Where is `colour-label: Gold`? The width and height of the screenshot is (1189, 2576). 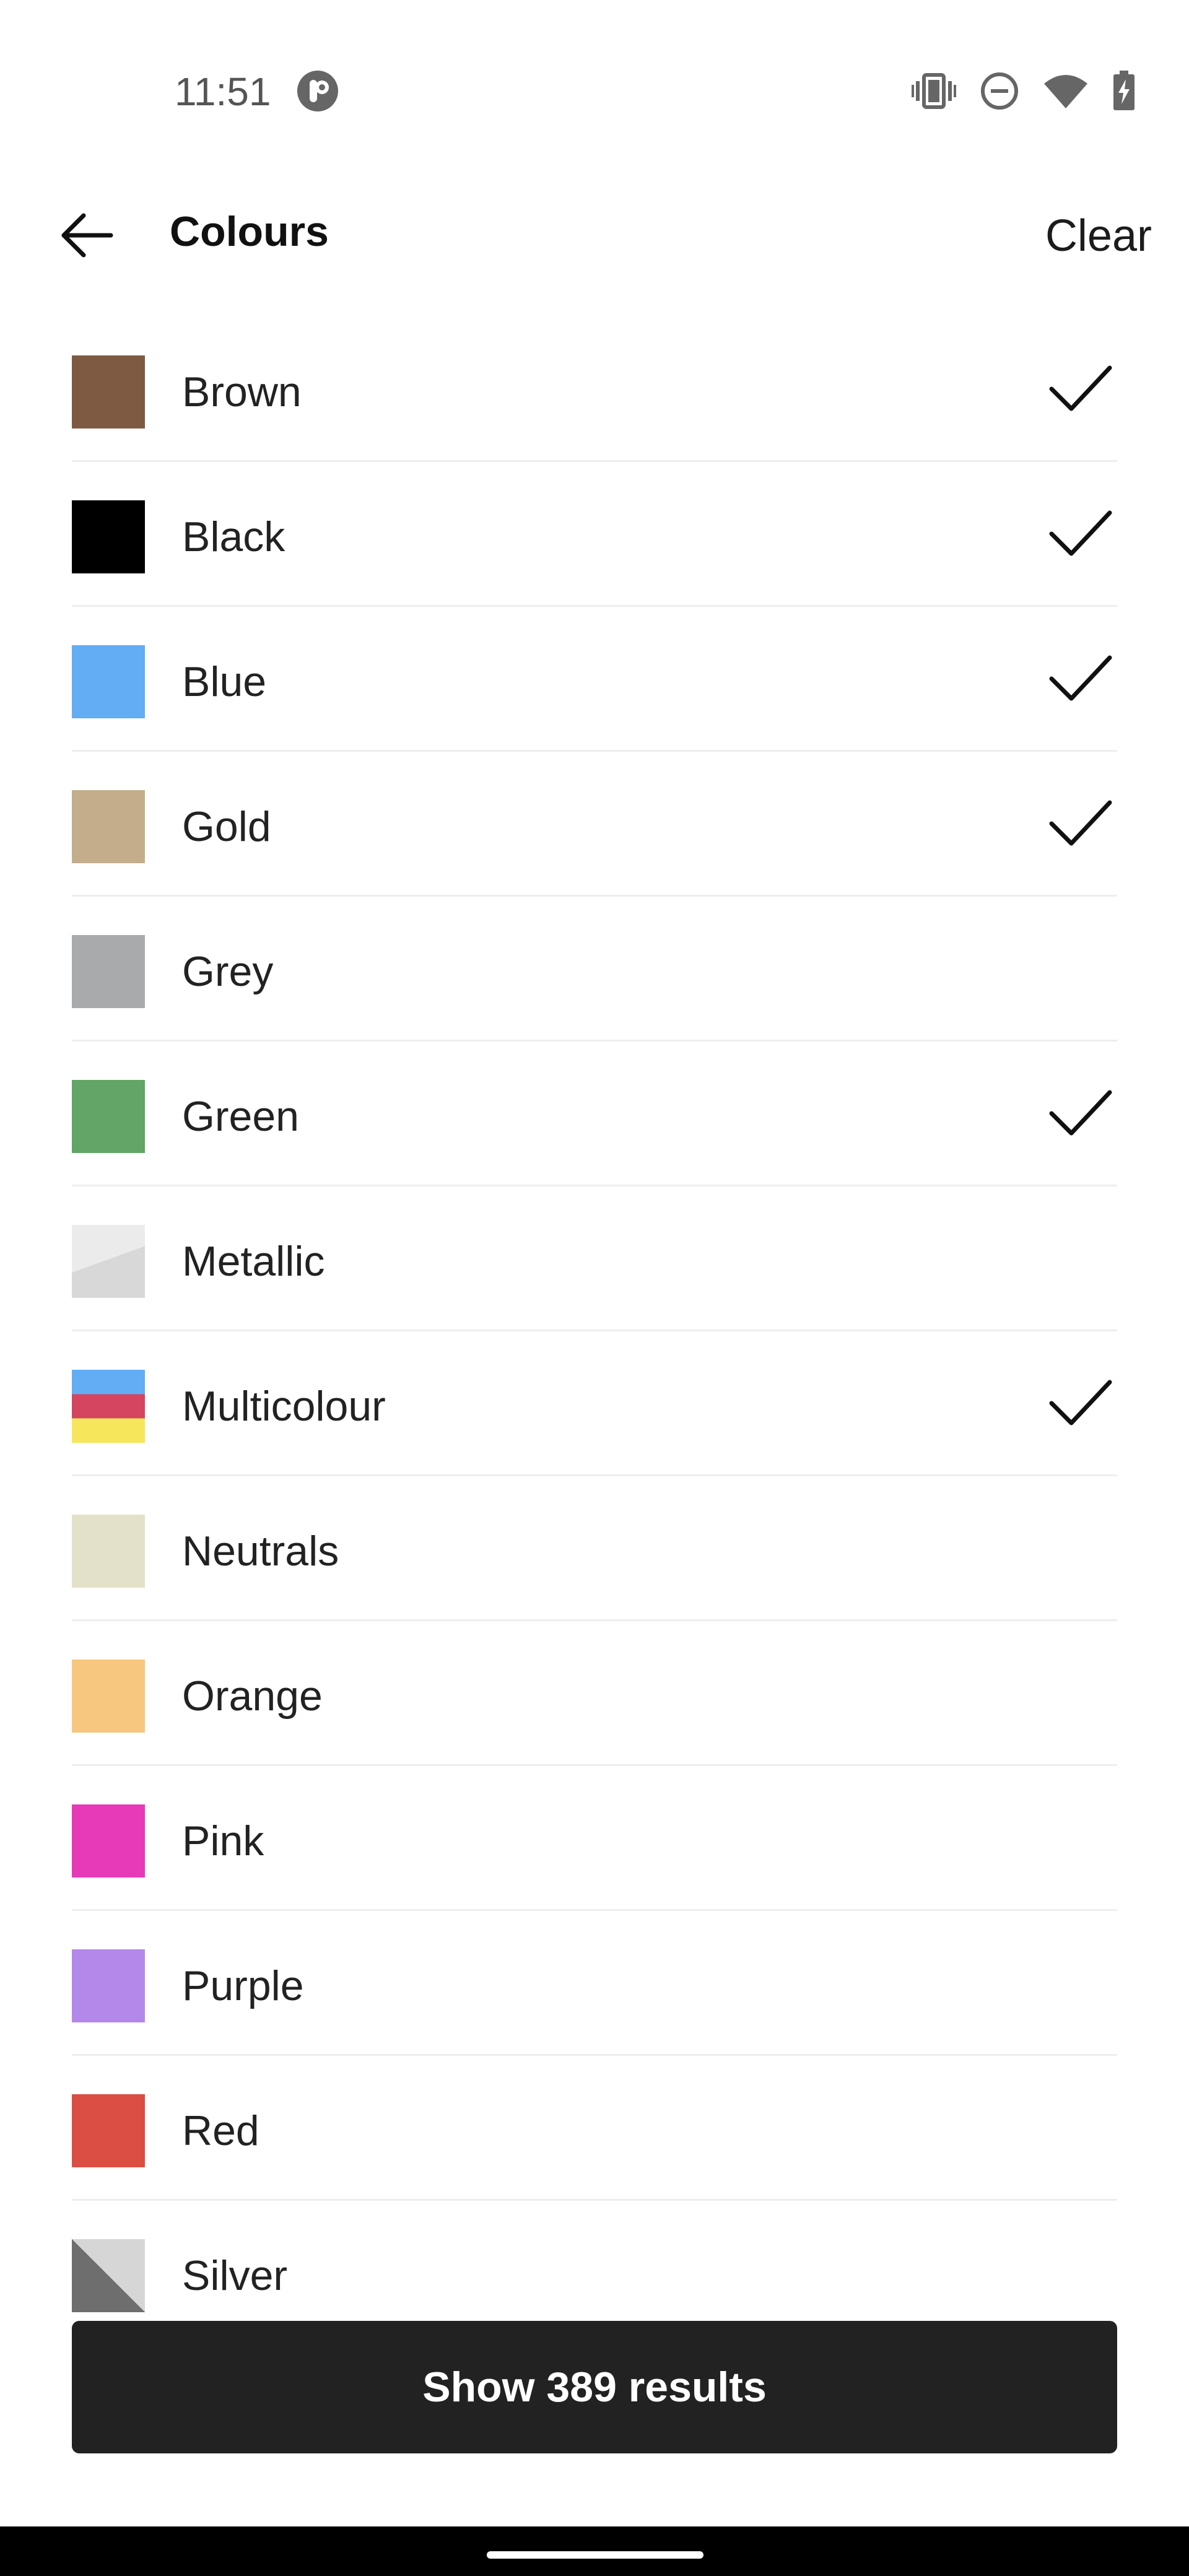 colour-label: Gold is located at coordinates (226, 826).